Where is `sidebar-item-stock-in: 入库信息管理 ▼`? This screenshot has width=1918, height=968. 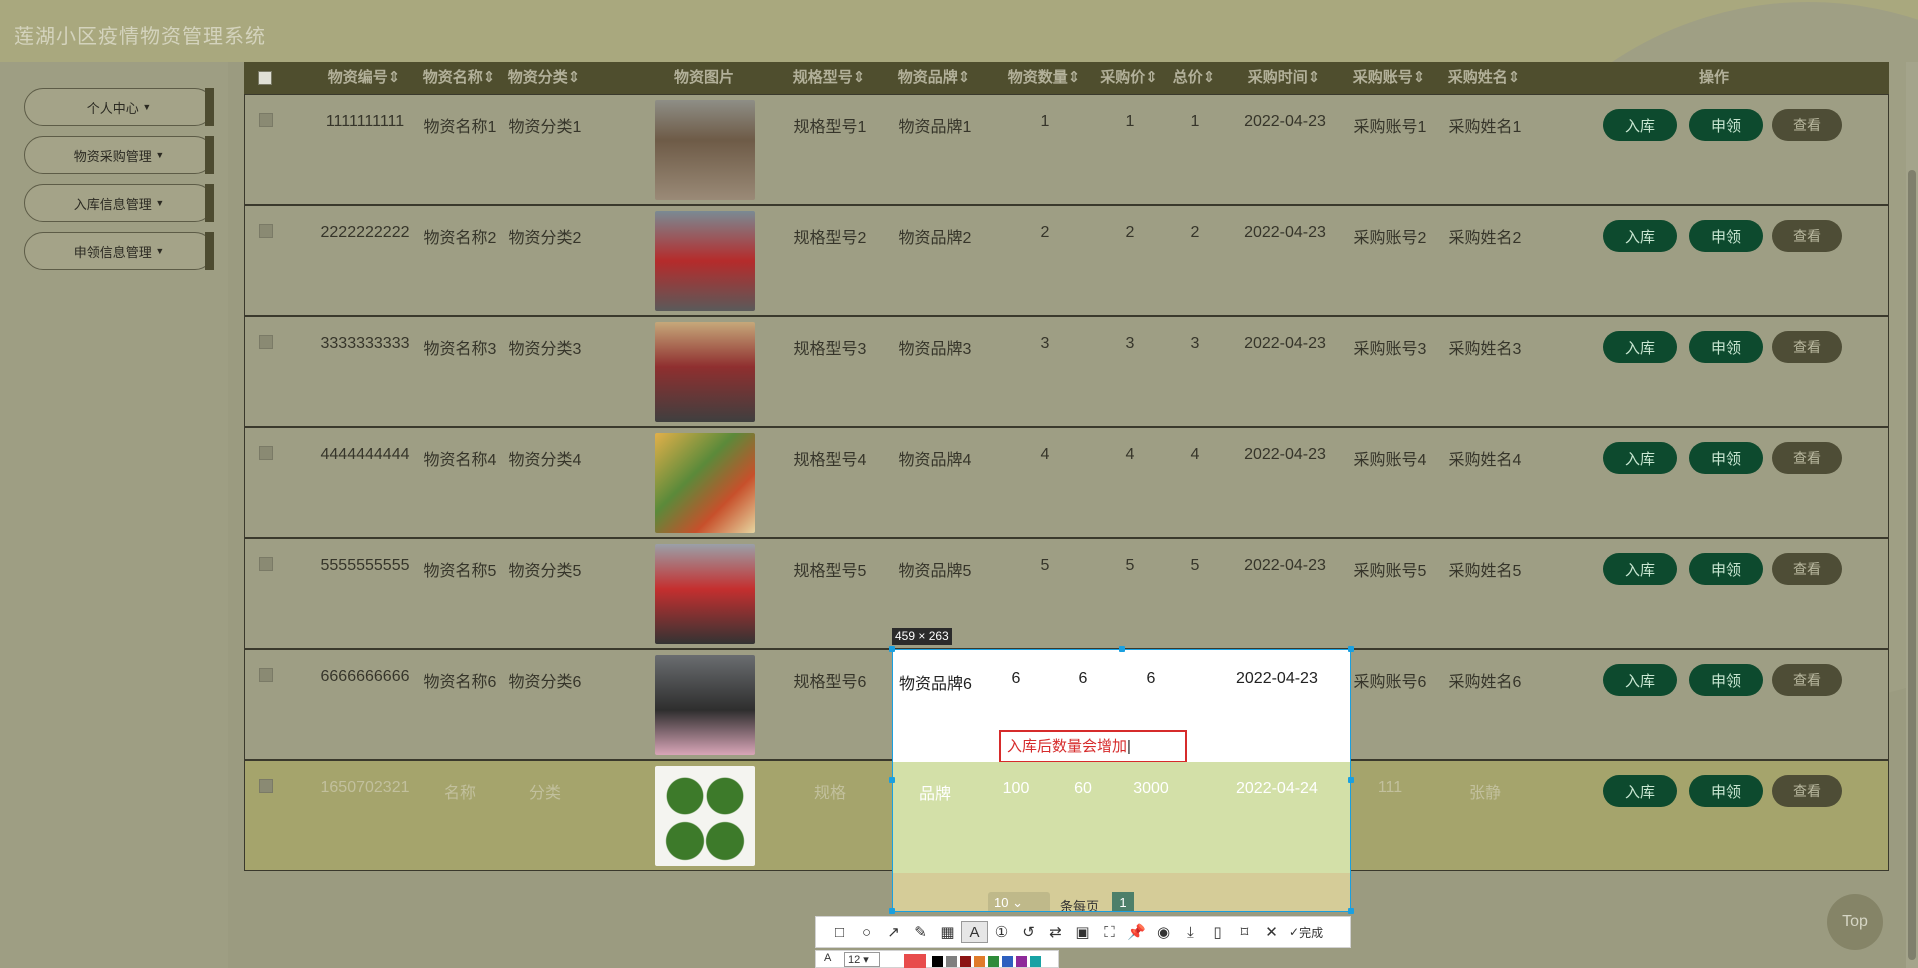 sidebar-item-stock-in: 入库信息管理 ▼ is located at coordinates (119, 203).